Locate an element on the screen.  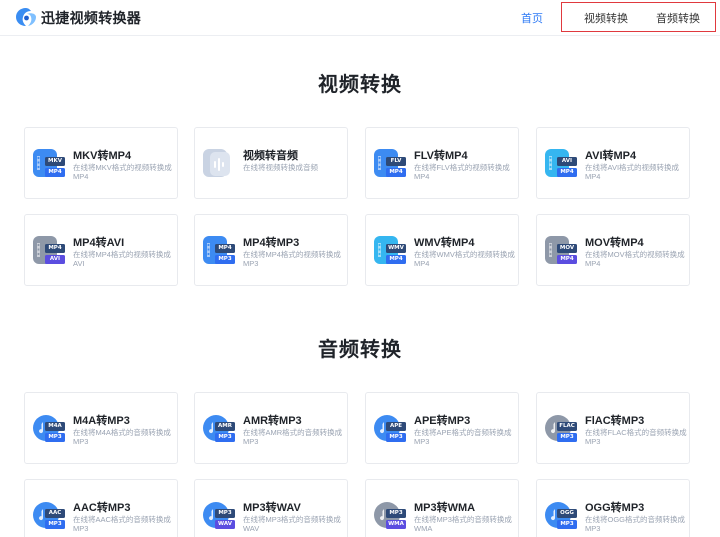
card-title: 视频转音频 is located at coordinates (270, 156).